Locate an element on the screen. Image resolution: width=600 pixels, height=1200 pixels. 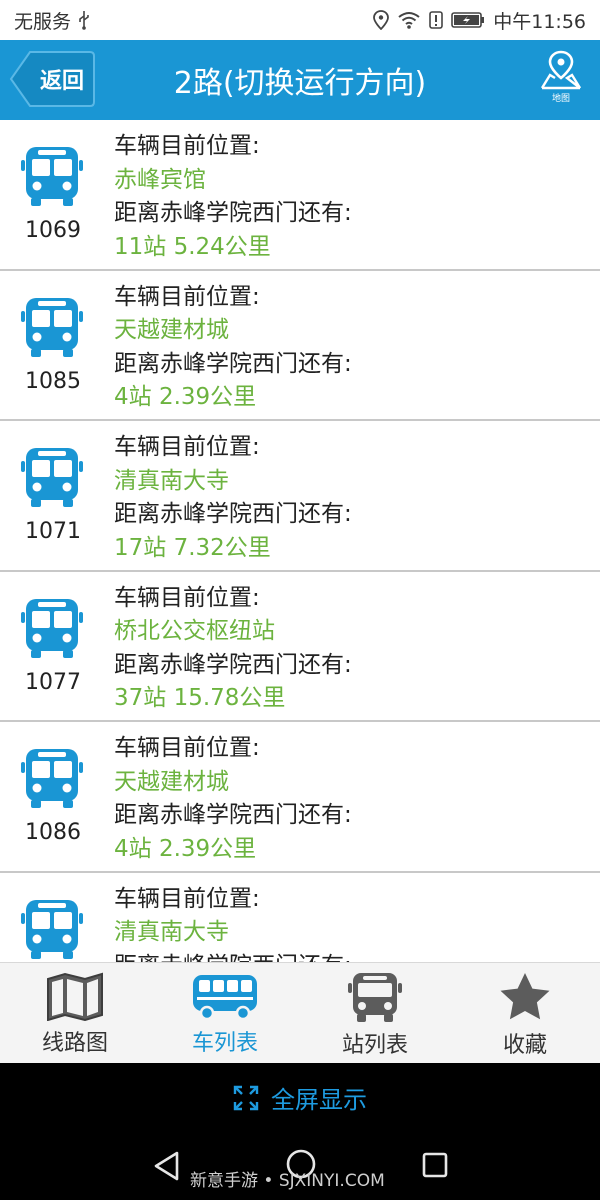
usb-icon is located at coordinates (84, 20).